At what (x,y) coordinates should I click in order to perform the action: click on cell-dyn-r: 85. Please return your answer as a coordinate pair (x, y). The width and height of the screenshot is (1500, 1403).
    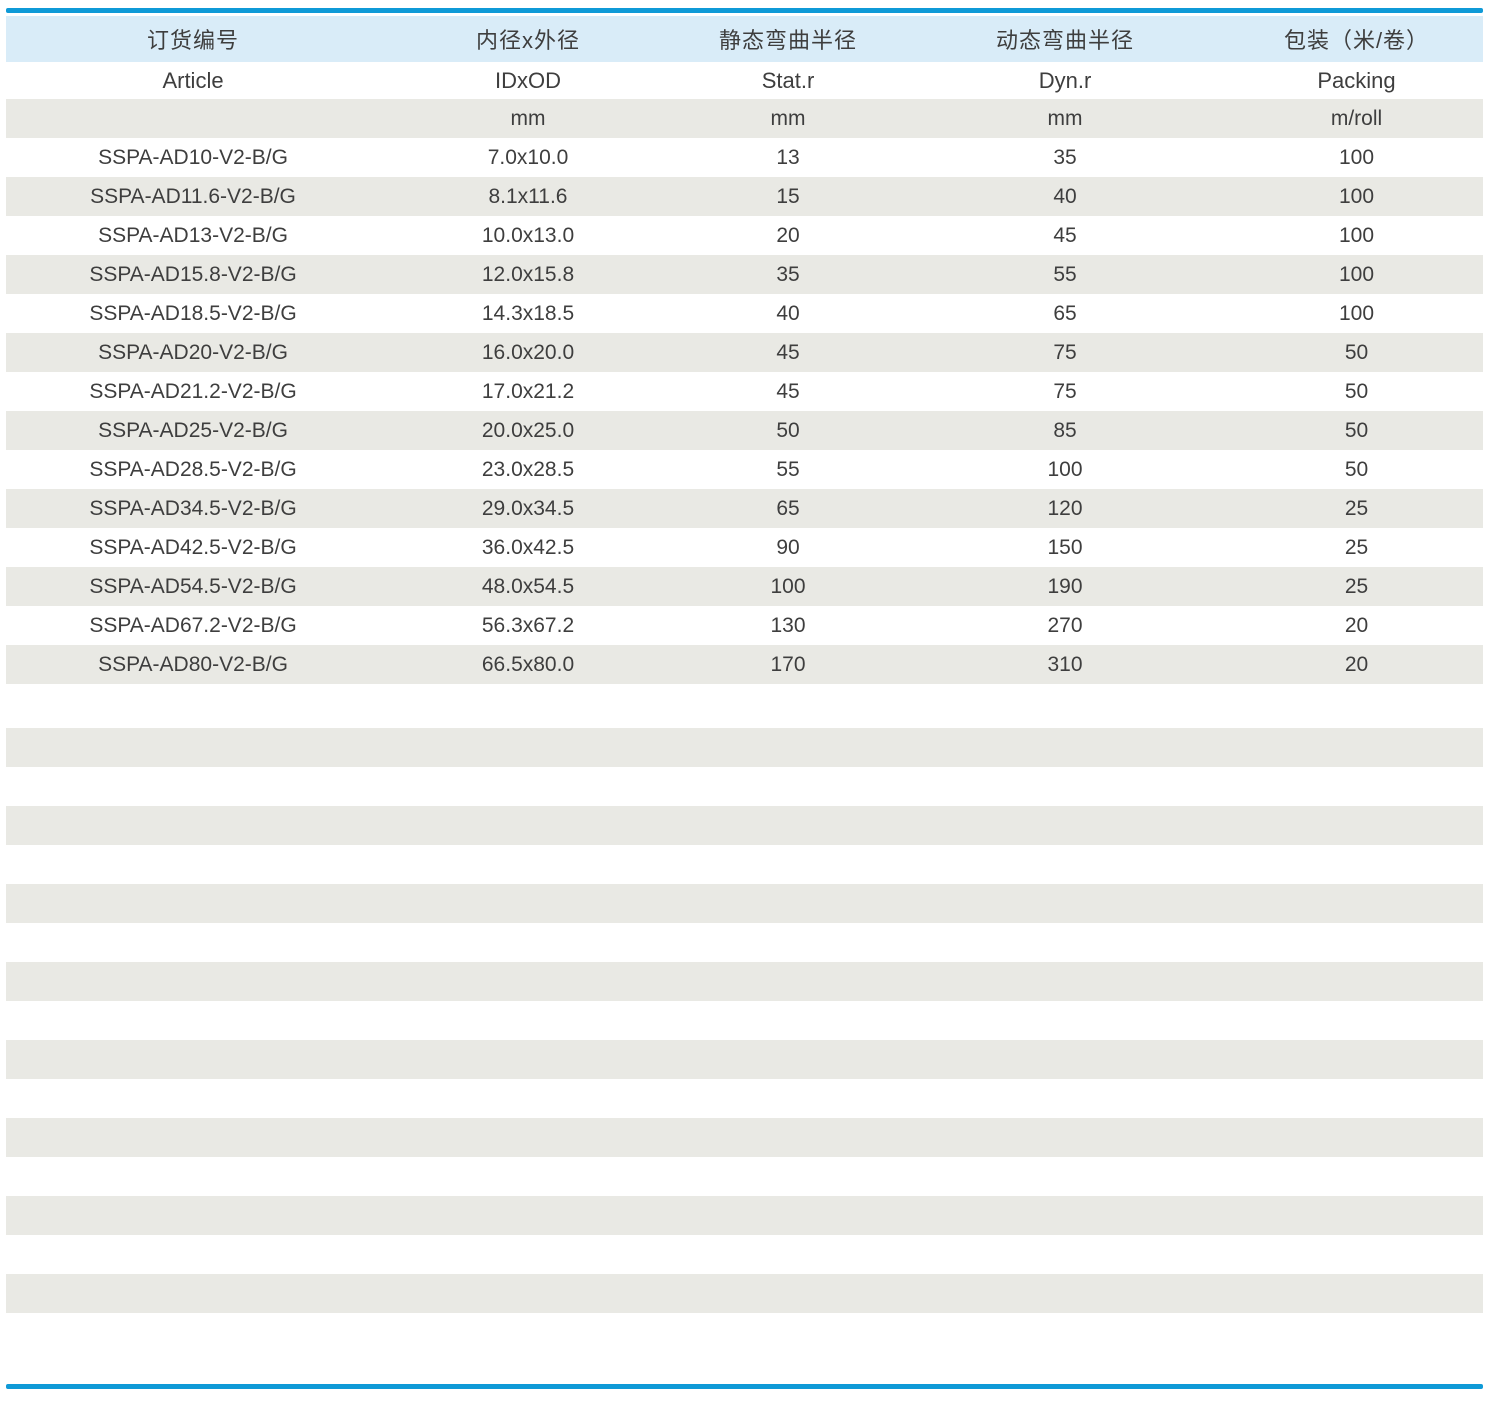
    Looking at the image, I should click on (1065, 430).